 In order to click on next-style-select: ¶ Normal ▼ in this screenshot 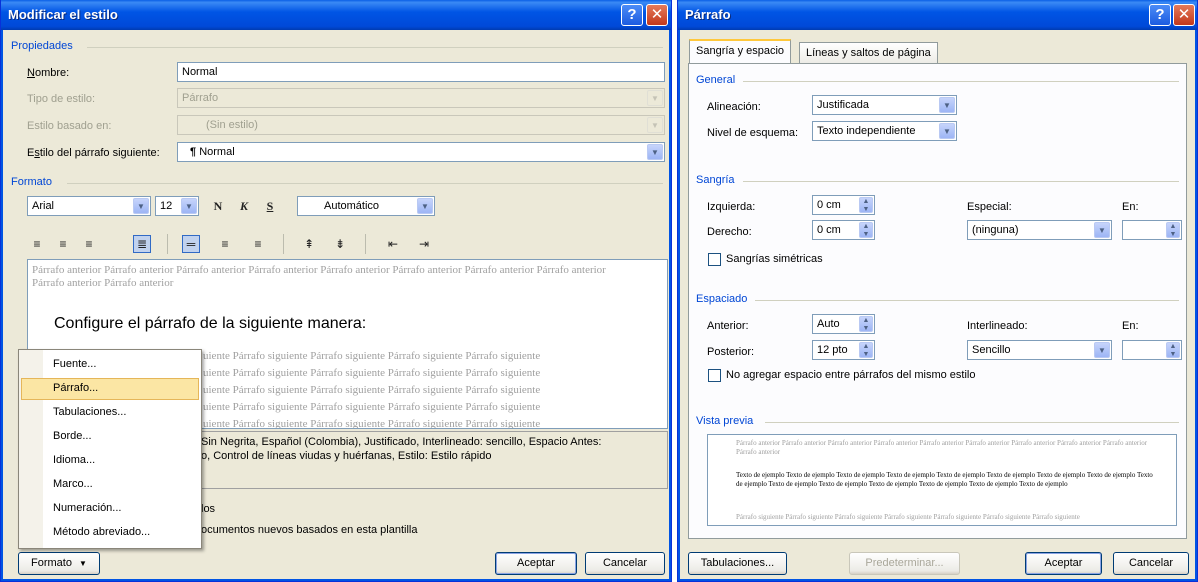, I will do `click(421, 152)`.